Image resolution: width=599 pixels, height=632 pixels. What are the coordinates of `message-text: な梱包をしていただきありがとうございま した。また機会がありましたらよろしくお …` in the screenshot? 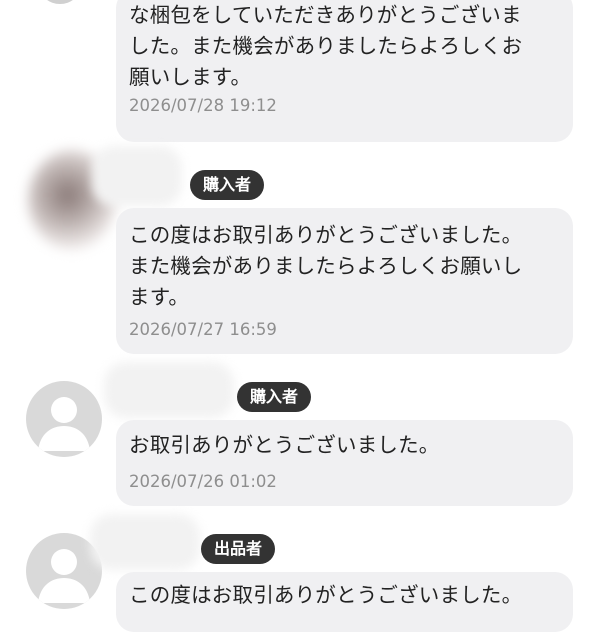 It's located at (326, 46).